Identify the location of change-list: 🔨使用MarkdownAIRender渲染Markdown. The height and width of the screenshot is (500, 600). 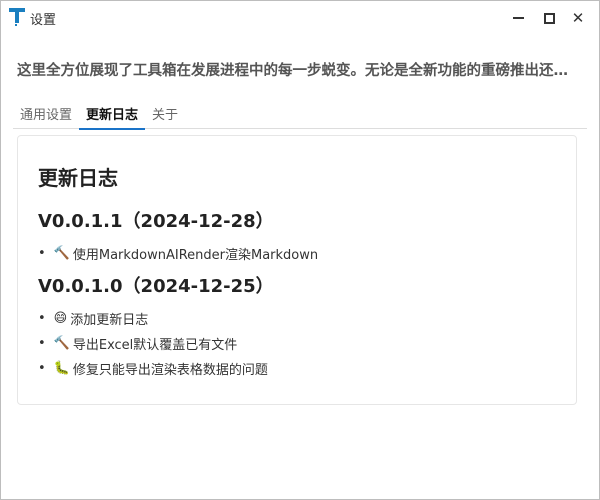
(297, 253).